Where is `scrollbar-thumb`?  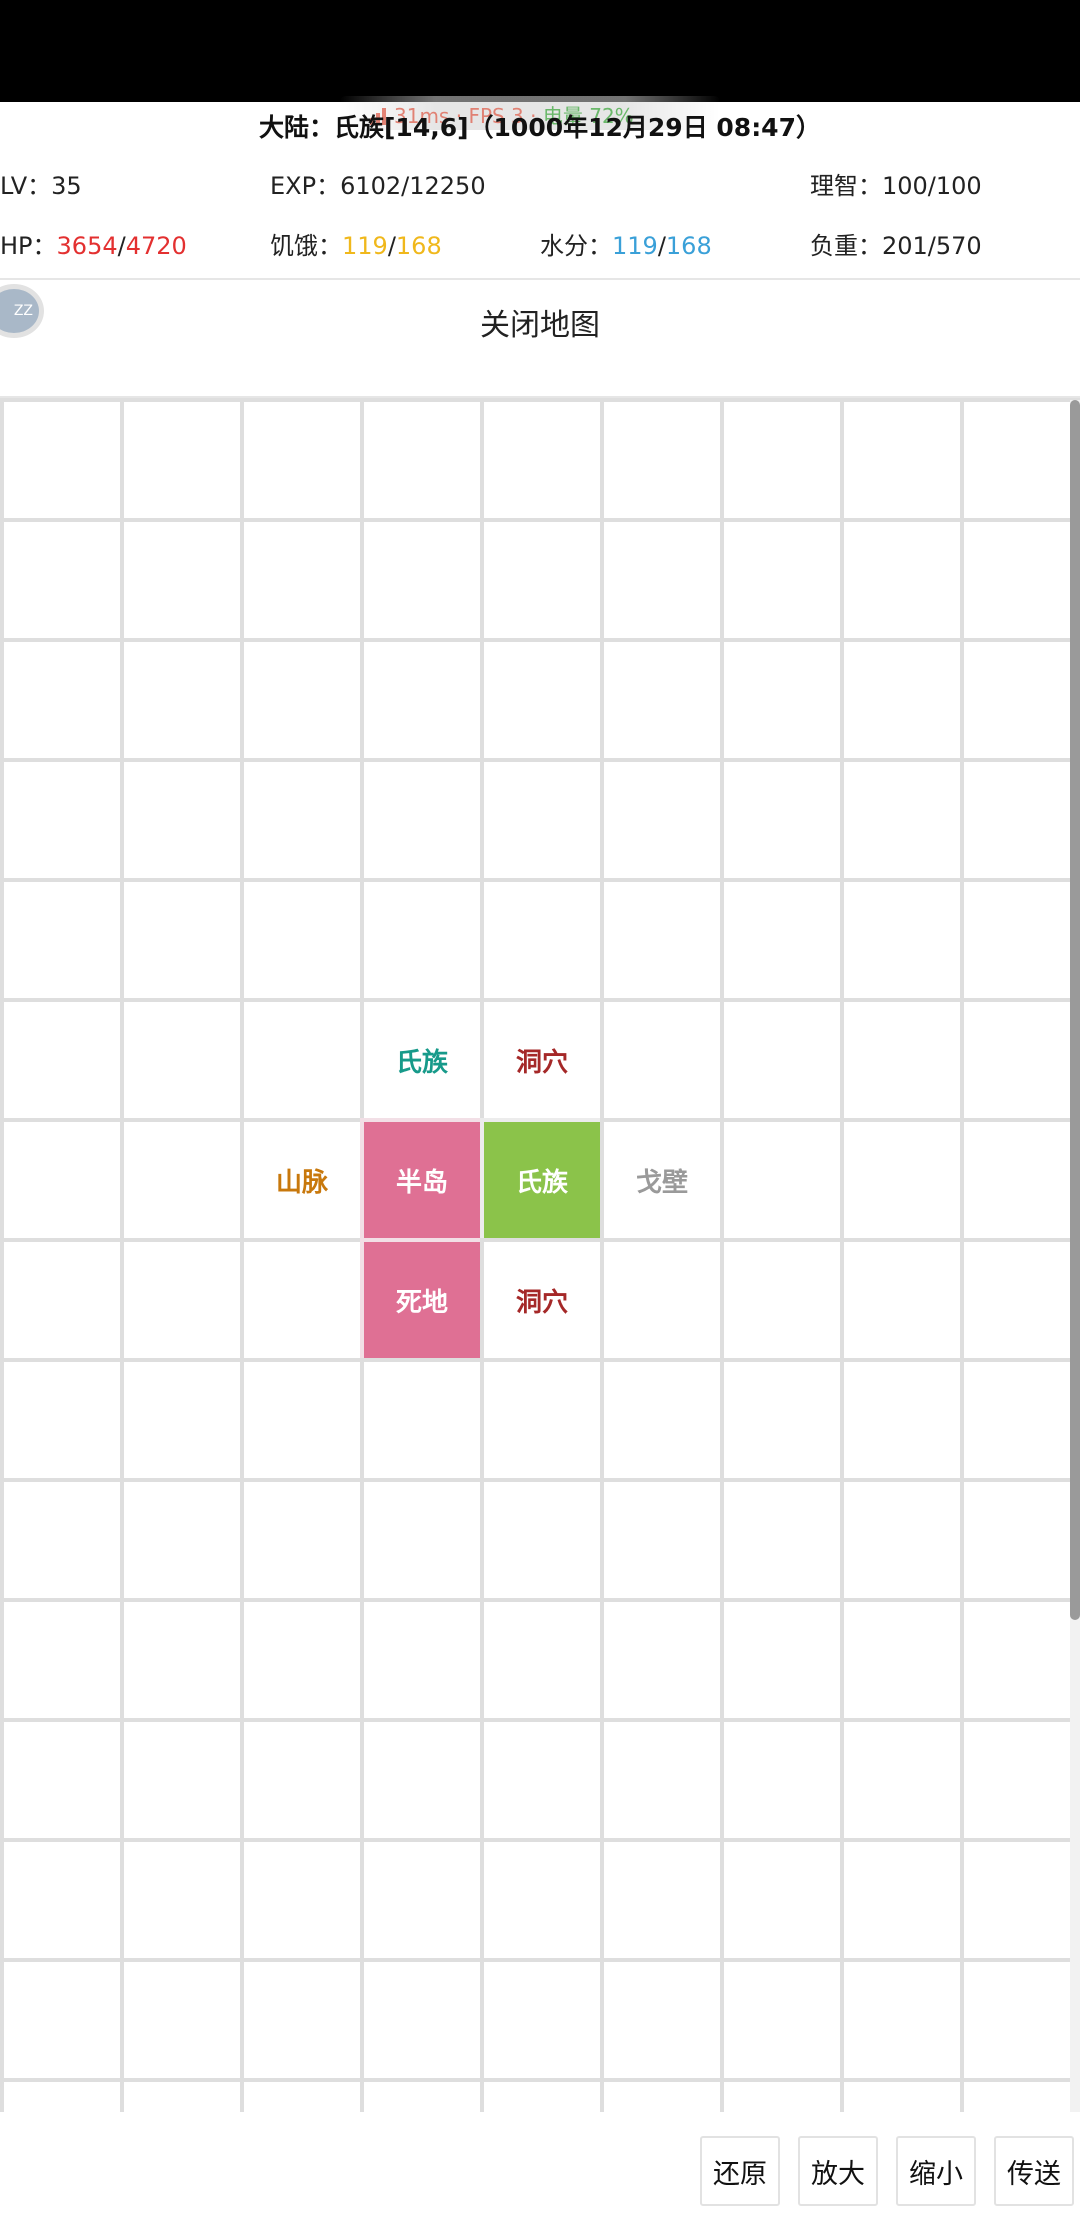
scrollbar-thumb is located at coordinates (1075, 1010).